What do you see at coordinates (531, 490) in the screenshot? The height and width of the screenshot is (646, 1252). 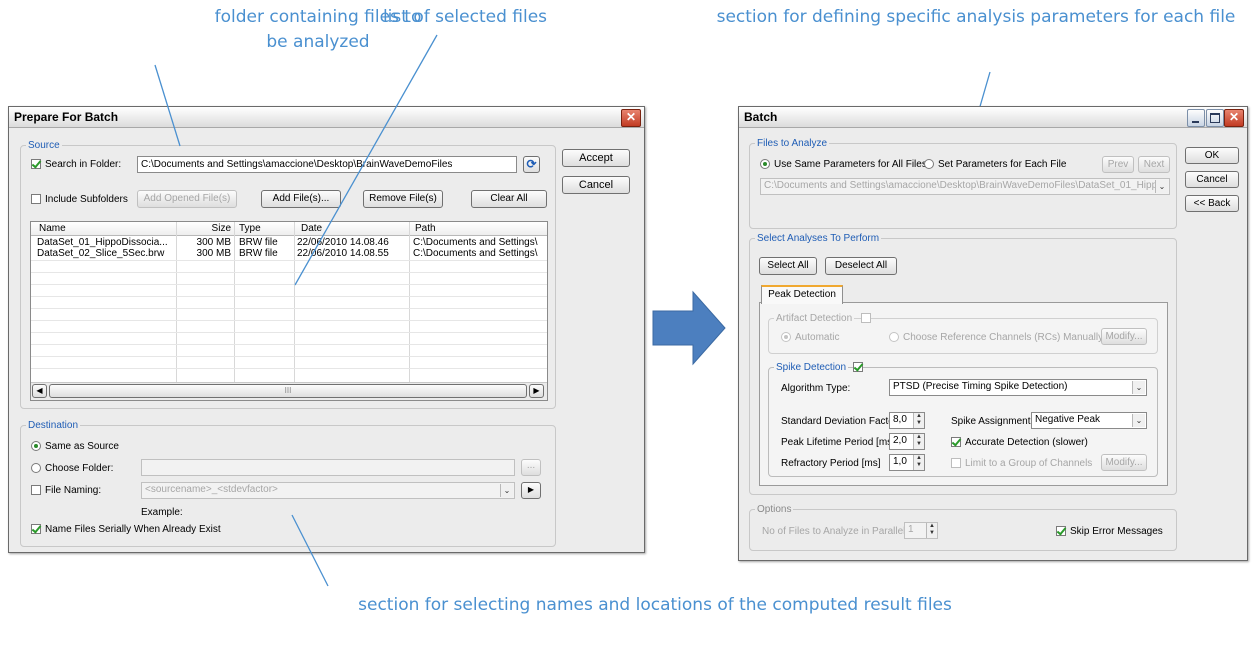 I see `preview-play-icon: ▶` at bounding box center [531, 490].